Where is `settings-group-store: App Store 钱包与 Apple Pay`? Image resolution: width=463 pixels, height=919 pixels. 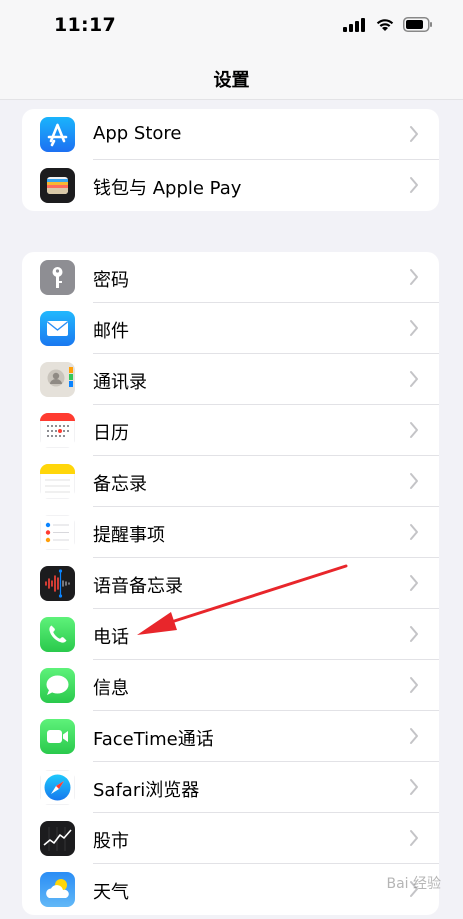 settings-group-store: App Store 钱包与 Apple Pay is located at coordinates (230, 160).